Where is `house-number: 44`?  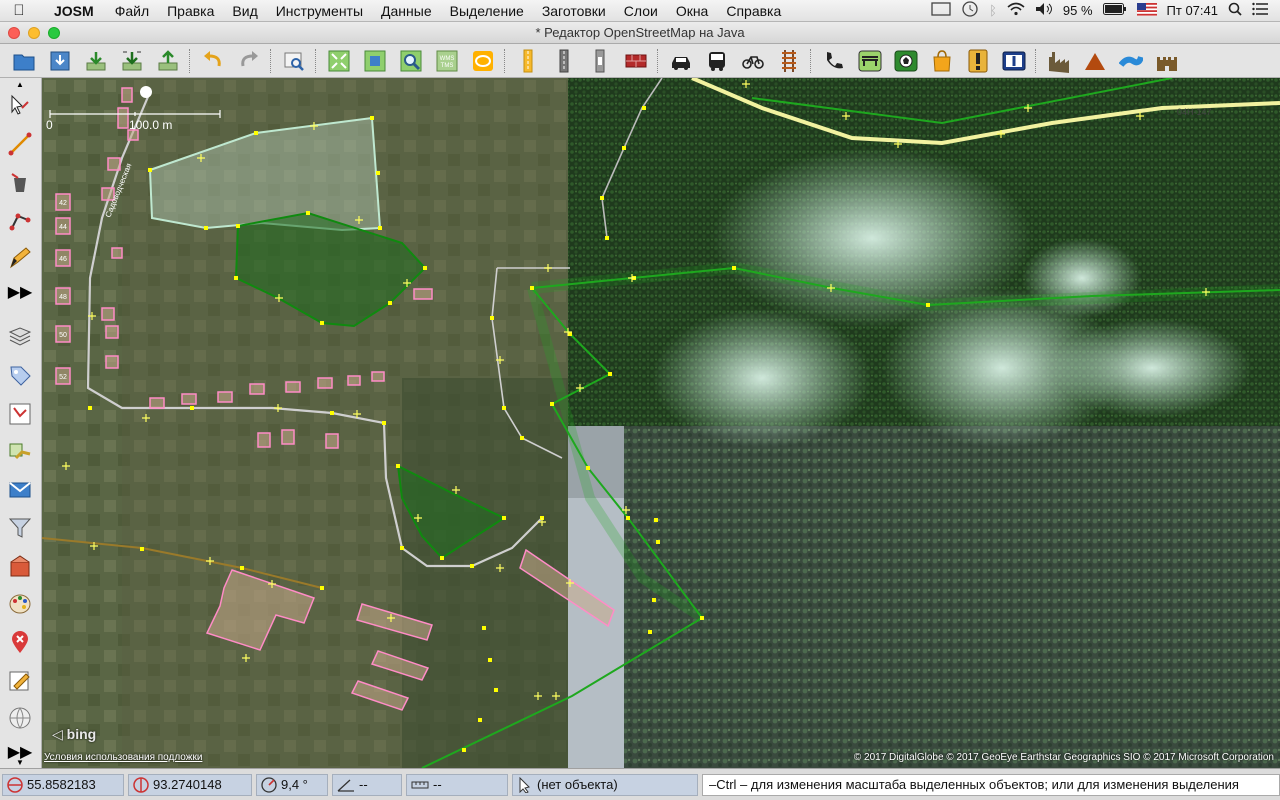
house-number: 44 is located at coordinates (63, 227).